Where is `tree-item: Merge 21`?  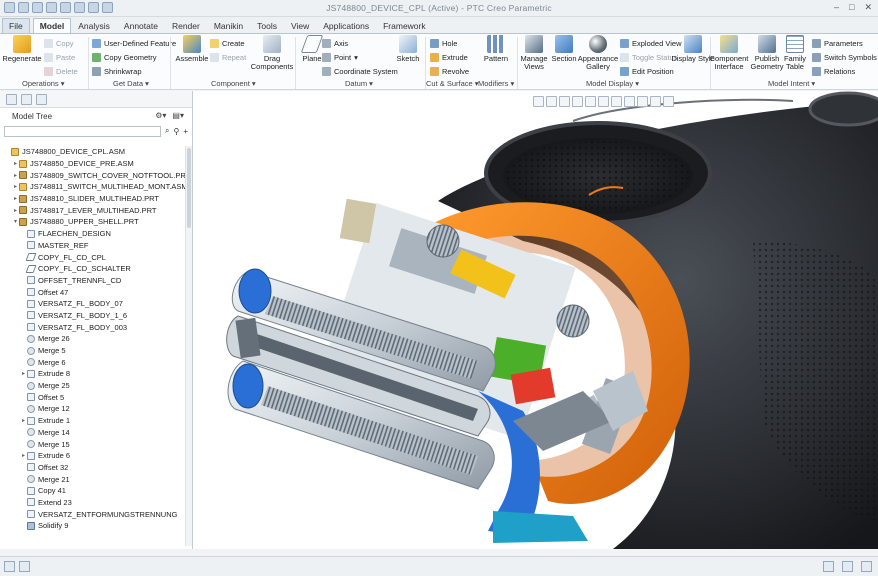 tree-item: Merge 21 is located at coordinates (93, 479).